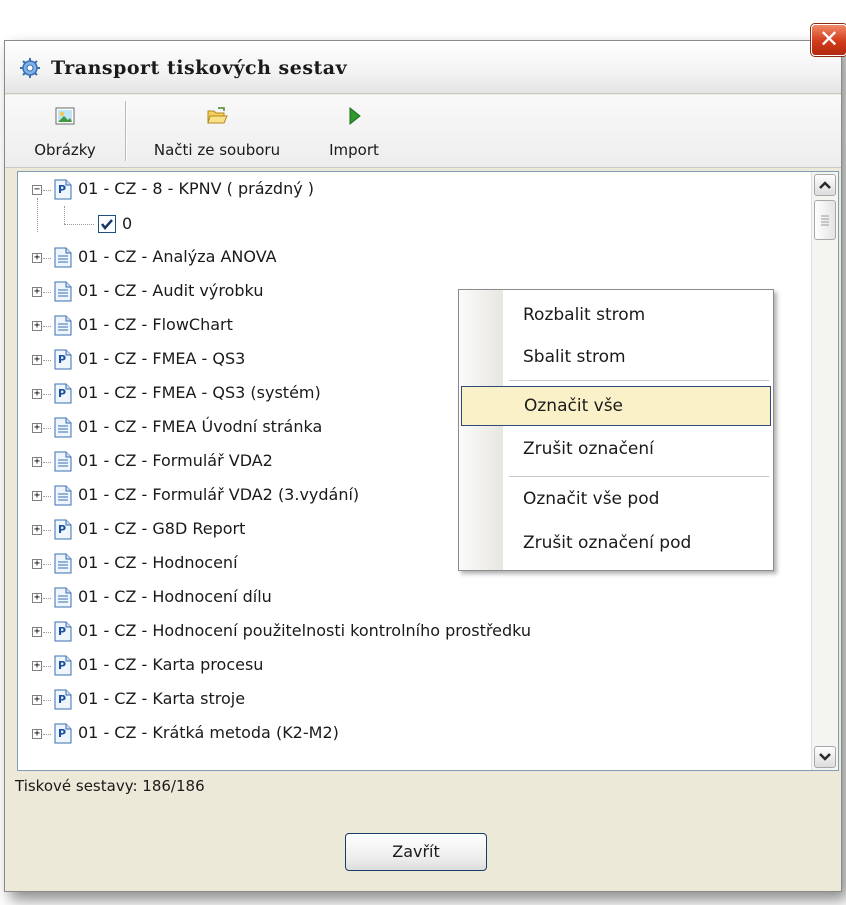 The height and width of the screenshot is (905, 846). What do you see at coordinates (574, 406) in the screenshot?
I see `menu-item-label: Označit vše` at bounding box center [574, 406].